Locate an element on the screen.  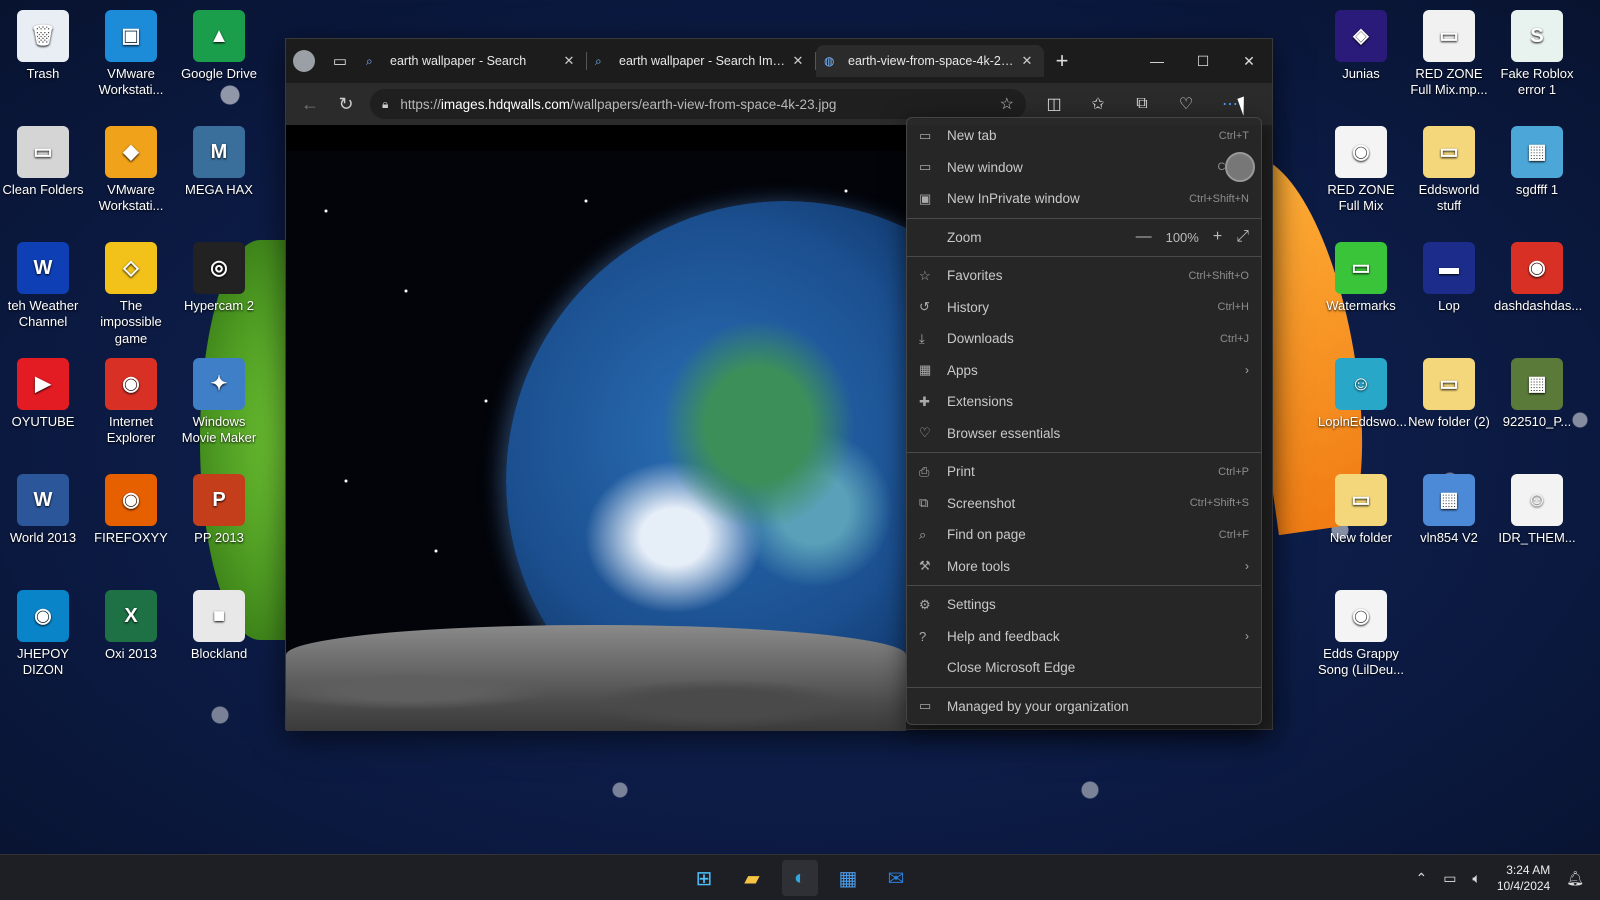
chevron-right-icon: › is located at coordinates (1247, 566).